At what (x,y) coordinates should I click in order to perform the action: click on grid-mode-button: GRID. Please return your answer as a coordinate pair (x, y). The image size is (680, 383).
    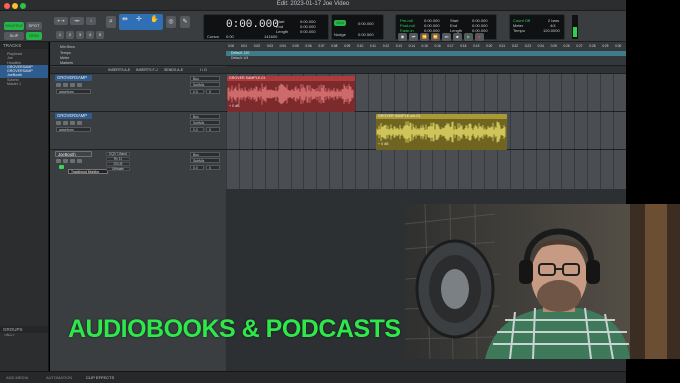
    Looking at the image, I should click on (34, 36).